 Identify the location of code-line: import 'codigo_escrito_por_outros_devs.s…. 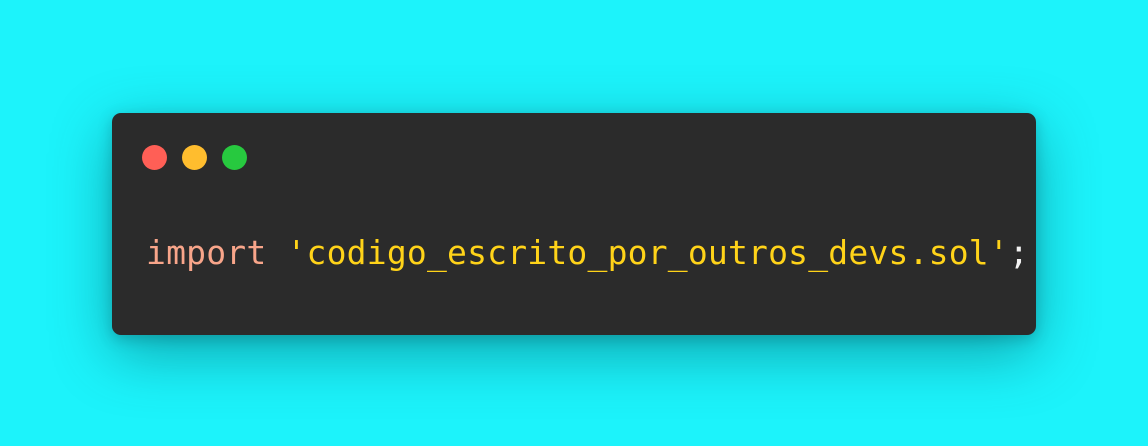
(587, 253).